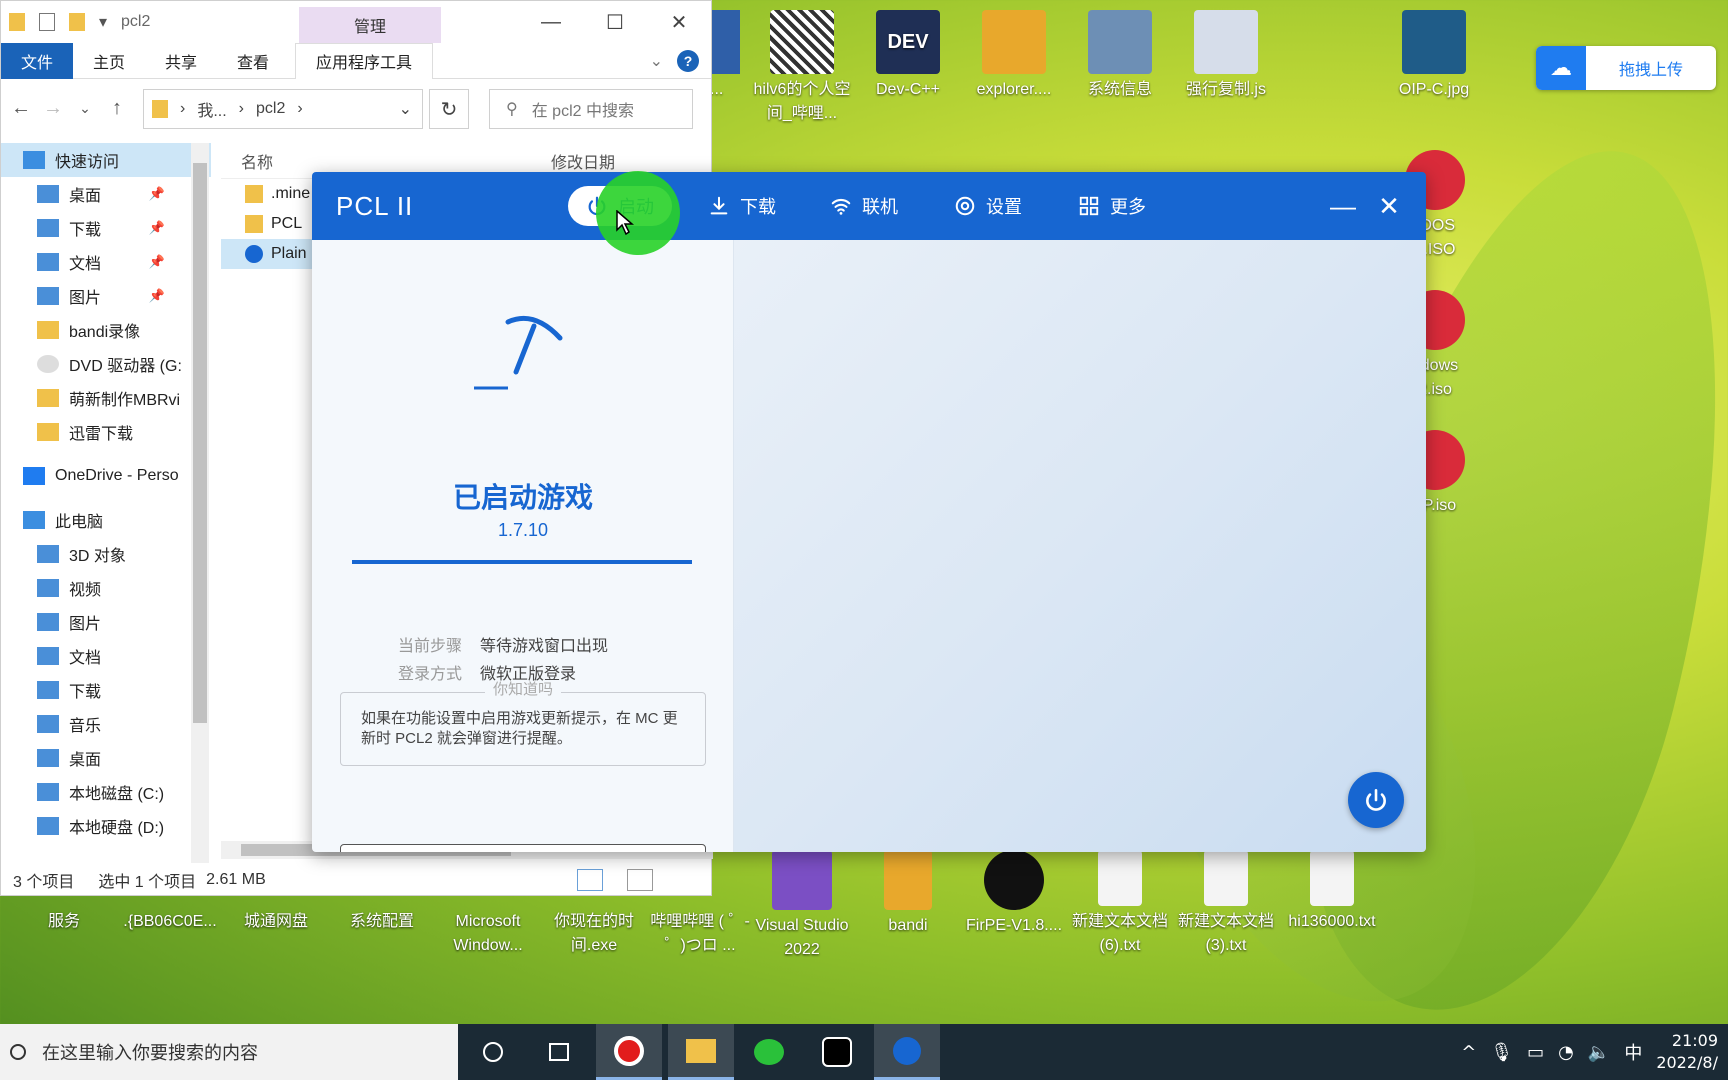 The width and height of the screenshot is (1728, 1080). What do you see at coordinates (106, 588) in the screenshot?
I see `nav-item: 视频` at bounding box center [106, 588].